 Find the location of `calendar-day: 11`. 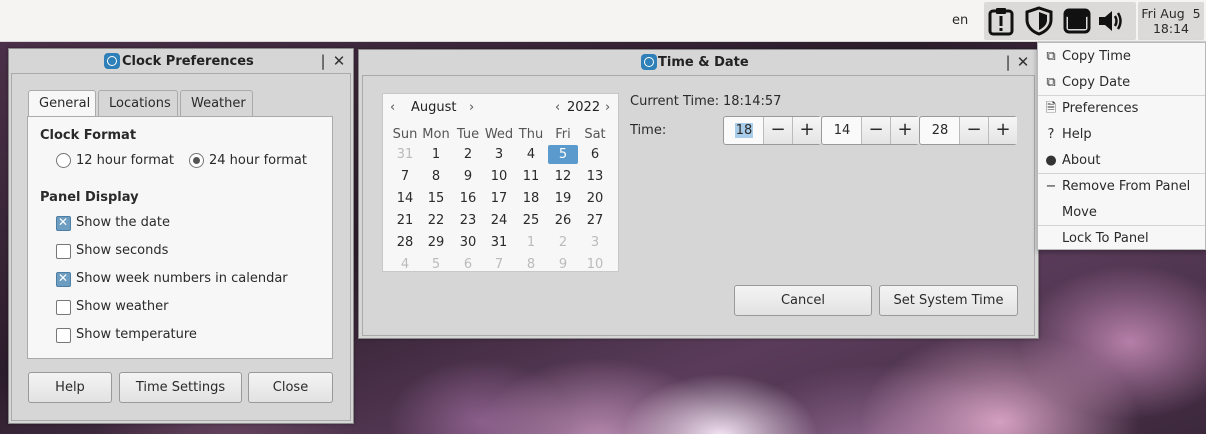

calendar-day: 11 is located at coordinates (531, 176).